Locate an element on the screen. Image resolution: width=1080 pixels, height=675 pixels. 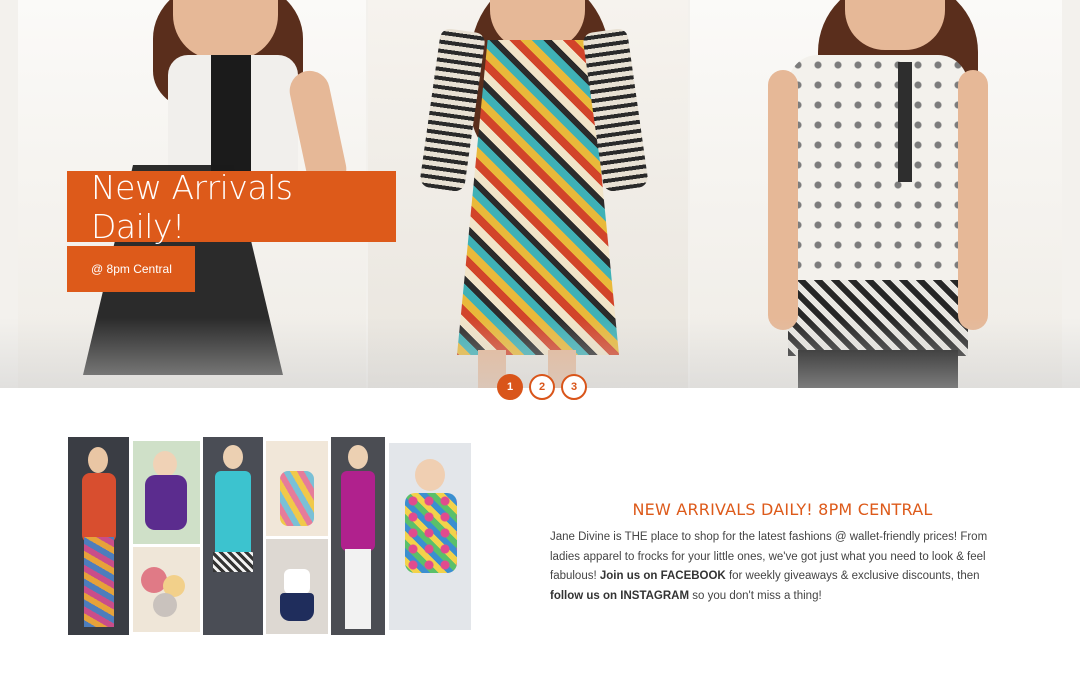
product-collage-image is located at coordinates (270, 537).